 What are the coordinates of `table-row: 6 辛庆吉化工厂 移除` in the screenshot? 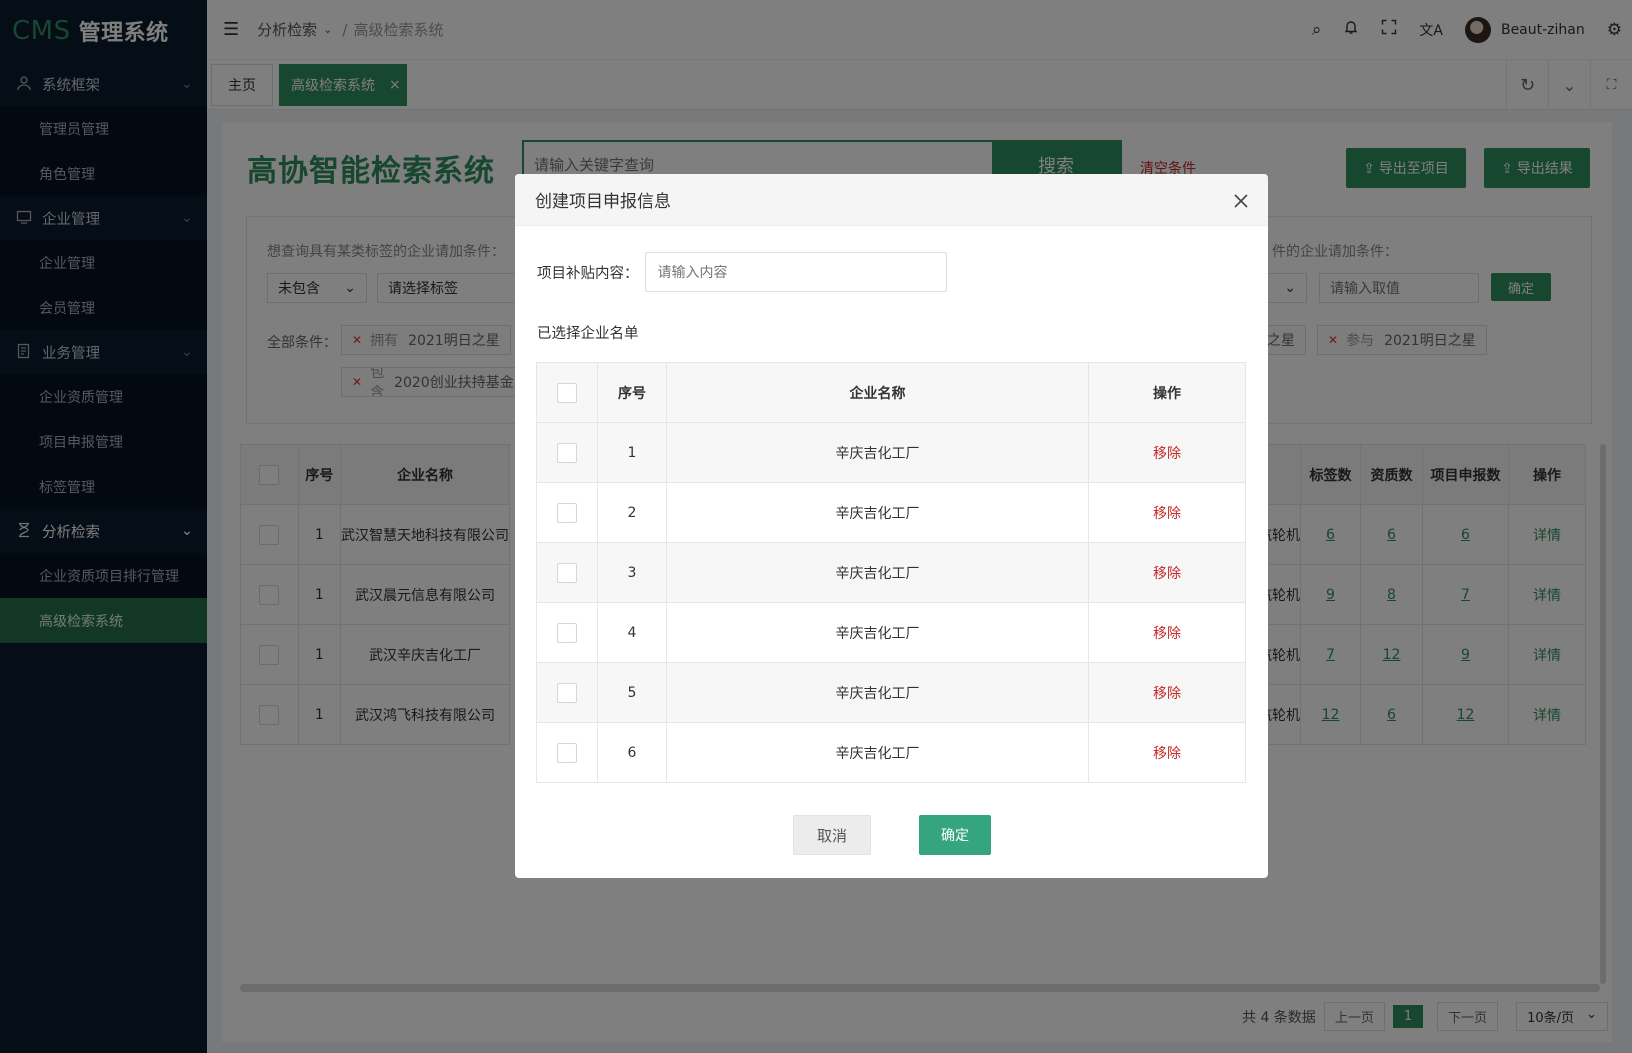 It's located at (891, 752).